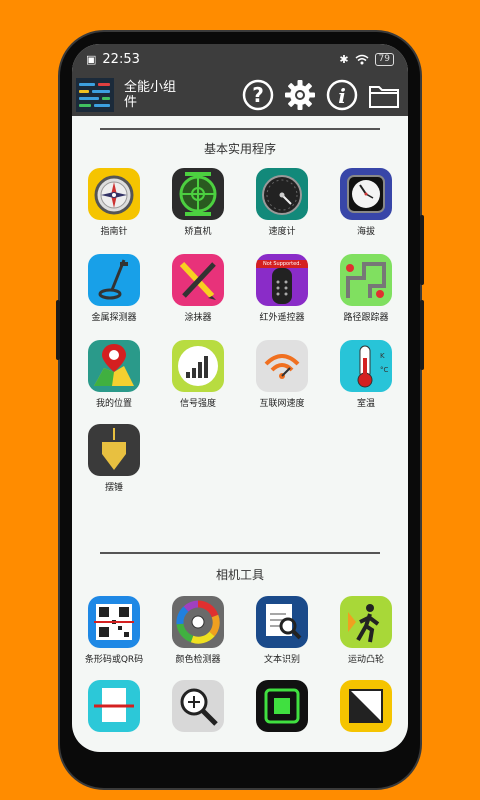  I want to click on qr-code-icon, so click(114, 622).